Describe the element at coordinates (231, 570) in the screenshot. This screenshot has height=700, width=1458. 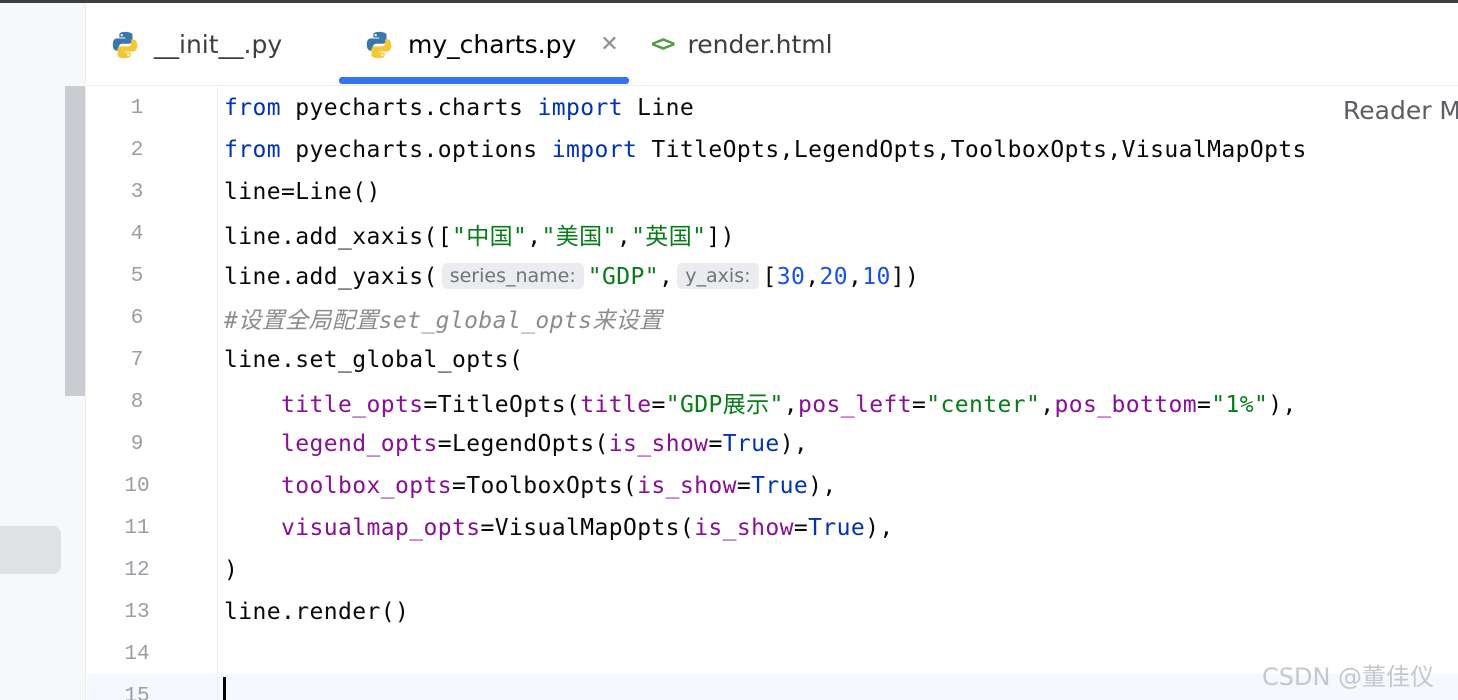
I see `code-text: )` at that location.